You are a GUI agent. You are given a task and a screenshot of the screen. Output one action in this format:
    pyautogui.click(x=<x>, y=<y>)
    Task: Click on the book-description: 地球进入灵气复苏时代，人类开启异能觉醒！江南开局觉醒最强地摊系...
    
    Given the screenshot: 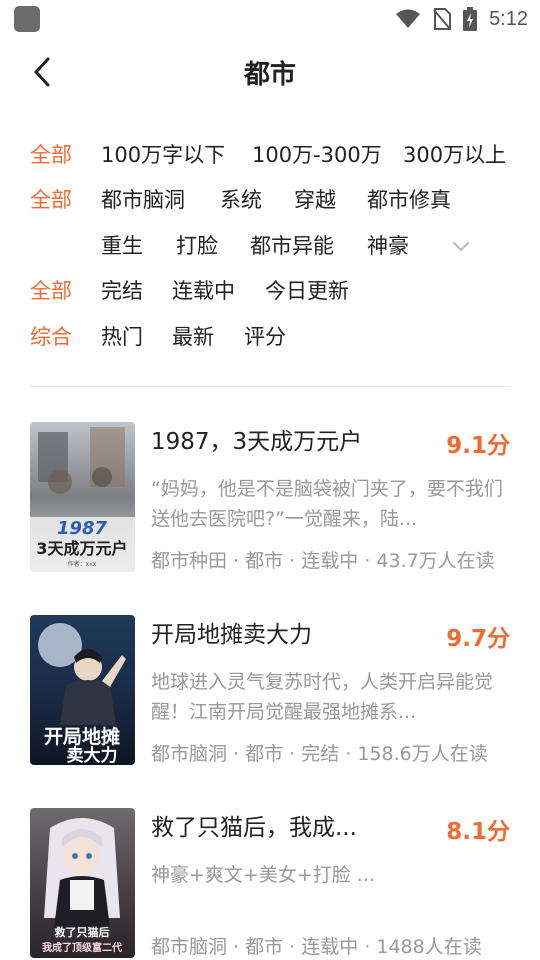 What is the action you would take?
    pyautogui.click(x=322, y=697)
    